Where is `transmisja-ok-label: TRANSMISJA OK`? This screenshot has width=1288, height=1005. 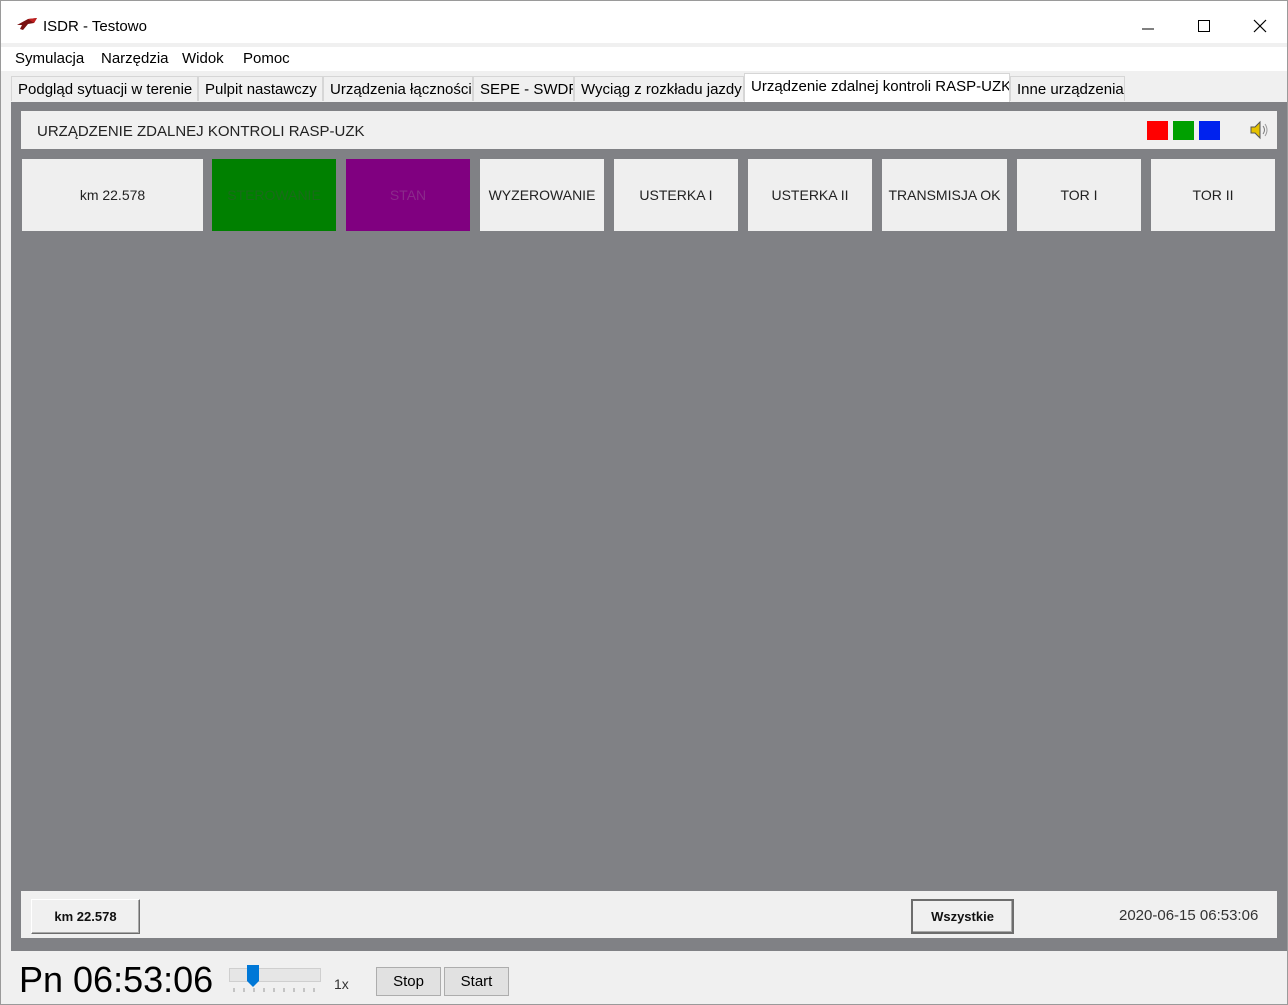
transmisja-ok-label: TRANSMISJA OK is located at coordinates (944, 195).